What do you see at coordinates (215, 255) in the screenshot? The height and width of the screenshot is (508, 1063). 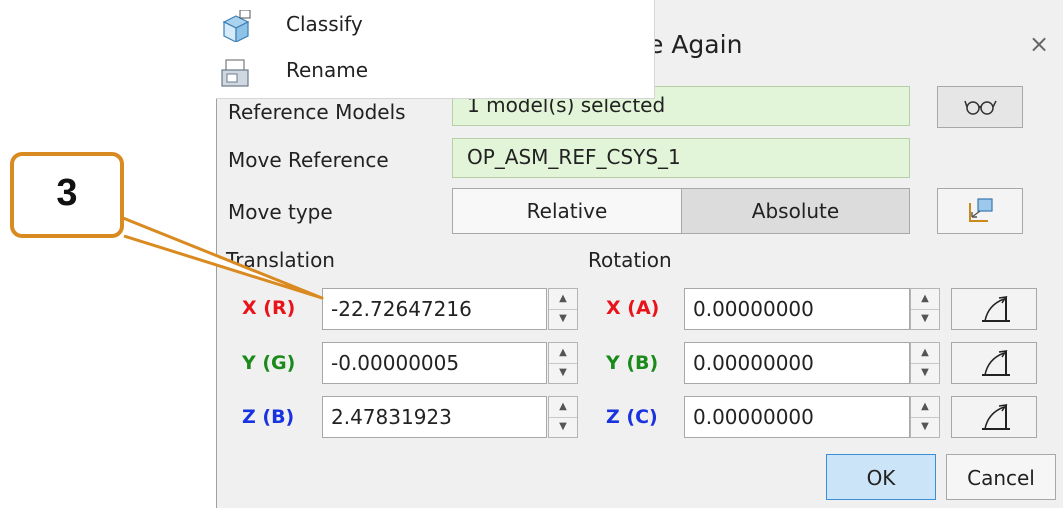 I see `callout-leader` at bounding box center [215, 255].